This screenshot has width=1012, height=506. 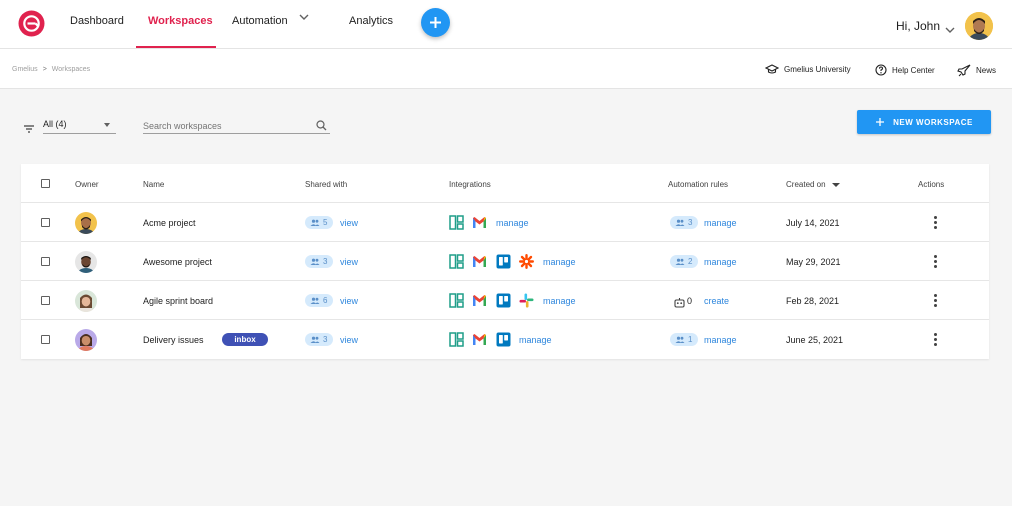 What do you see at coordinates (806, 184) in the screenshot?
I see `column-header-created-label: Created on` at bounding box center [806, 184].